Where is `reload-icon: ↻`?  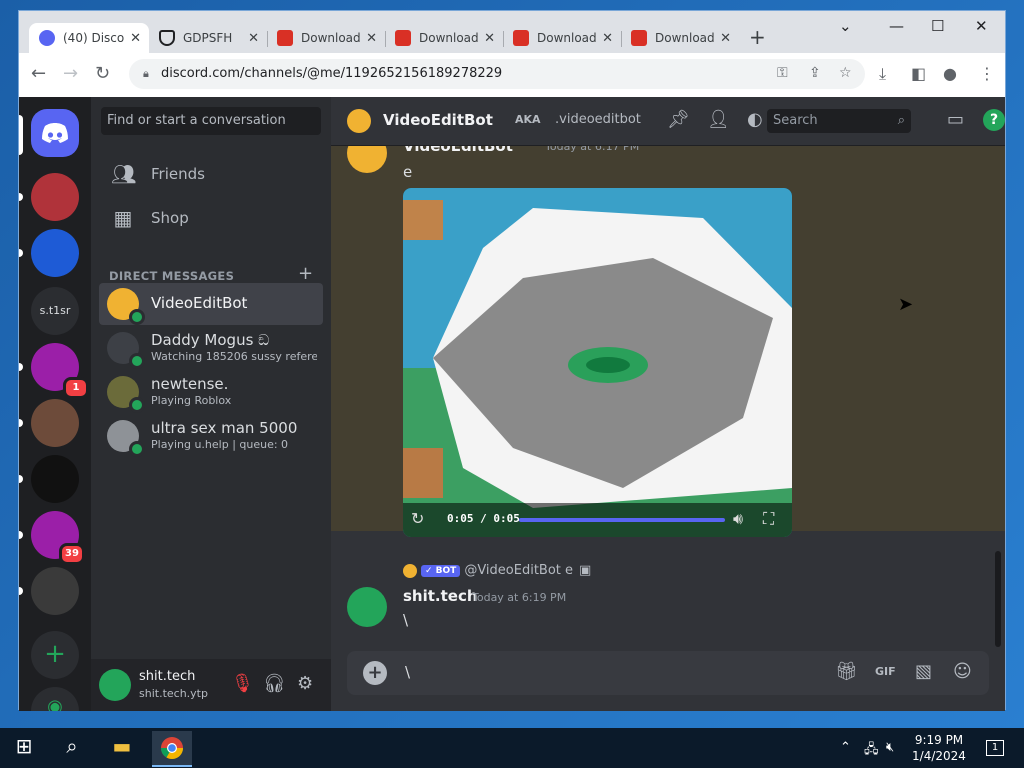 reload-icon: ↻ is located at coordinates (102, 73).